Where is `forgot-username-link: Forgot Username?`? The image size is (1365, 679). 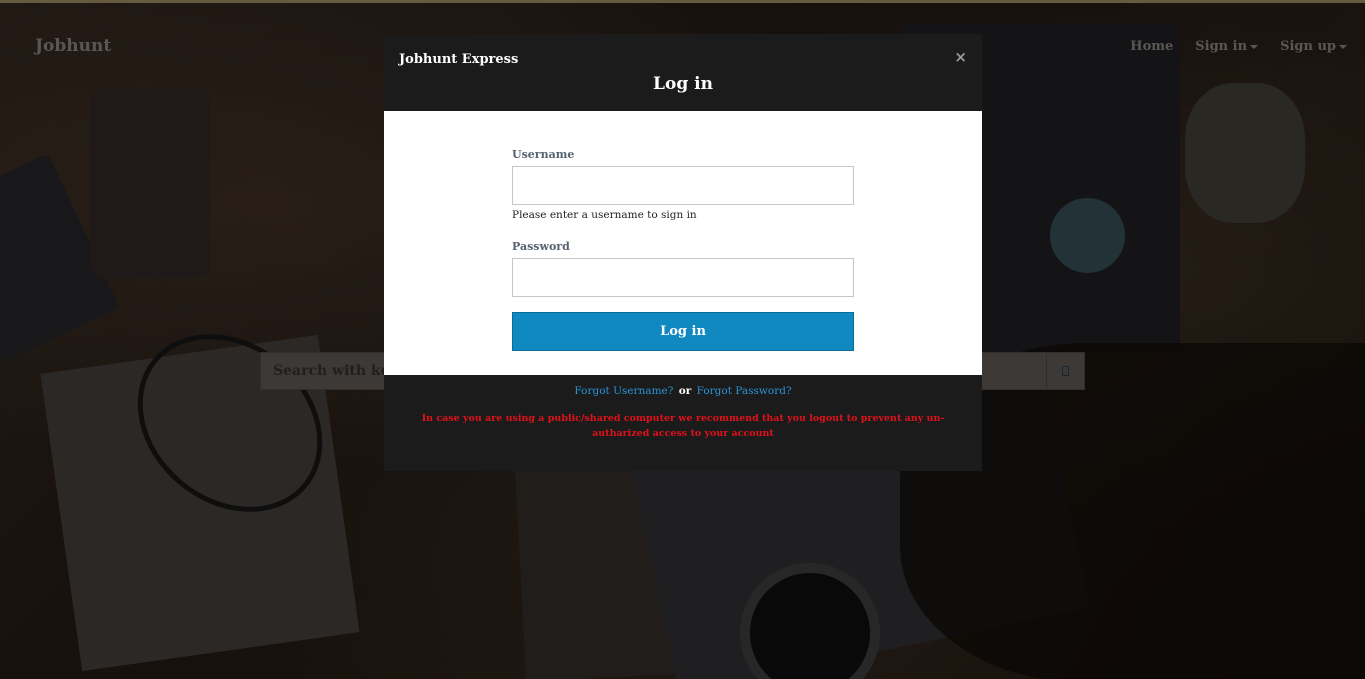 forgot-username-link: Forgot Username? is located at coordinates (623, 391).